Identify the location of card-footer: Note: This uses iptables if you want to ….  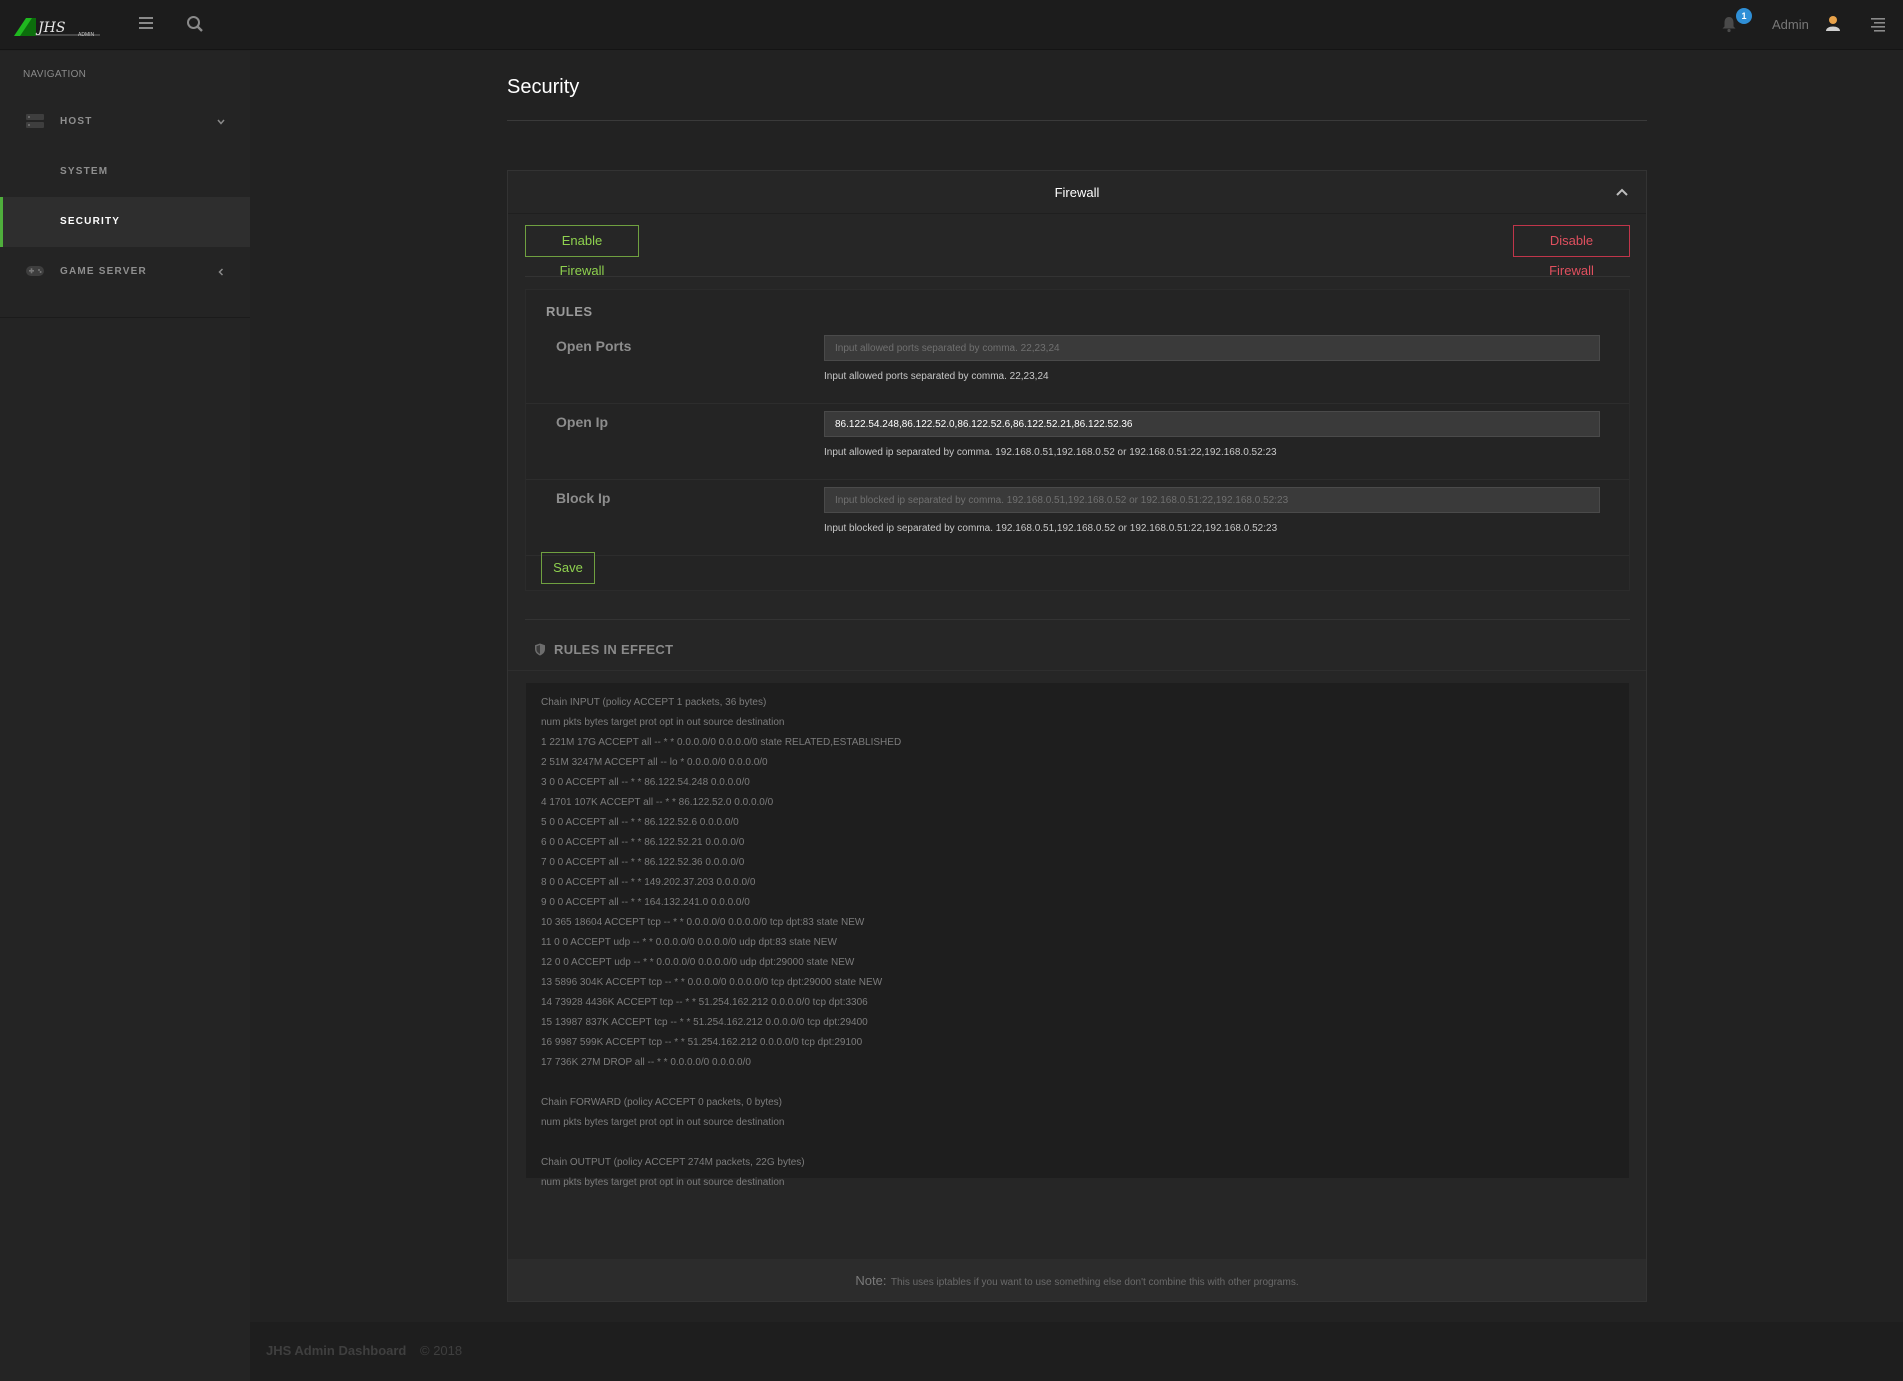
(1077, 1280).